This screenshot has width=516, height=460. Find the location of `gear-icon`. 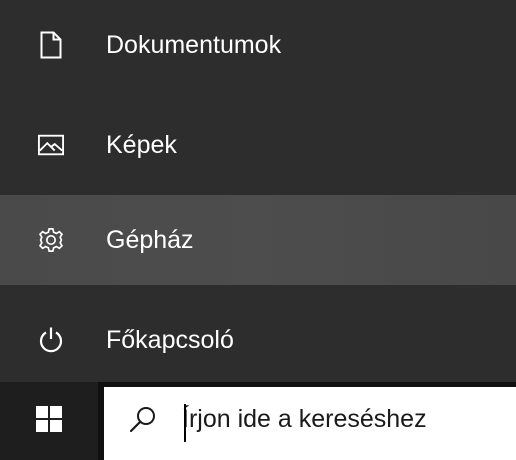

gear-icon is located at coordinates (51, 240).